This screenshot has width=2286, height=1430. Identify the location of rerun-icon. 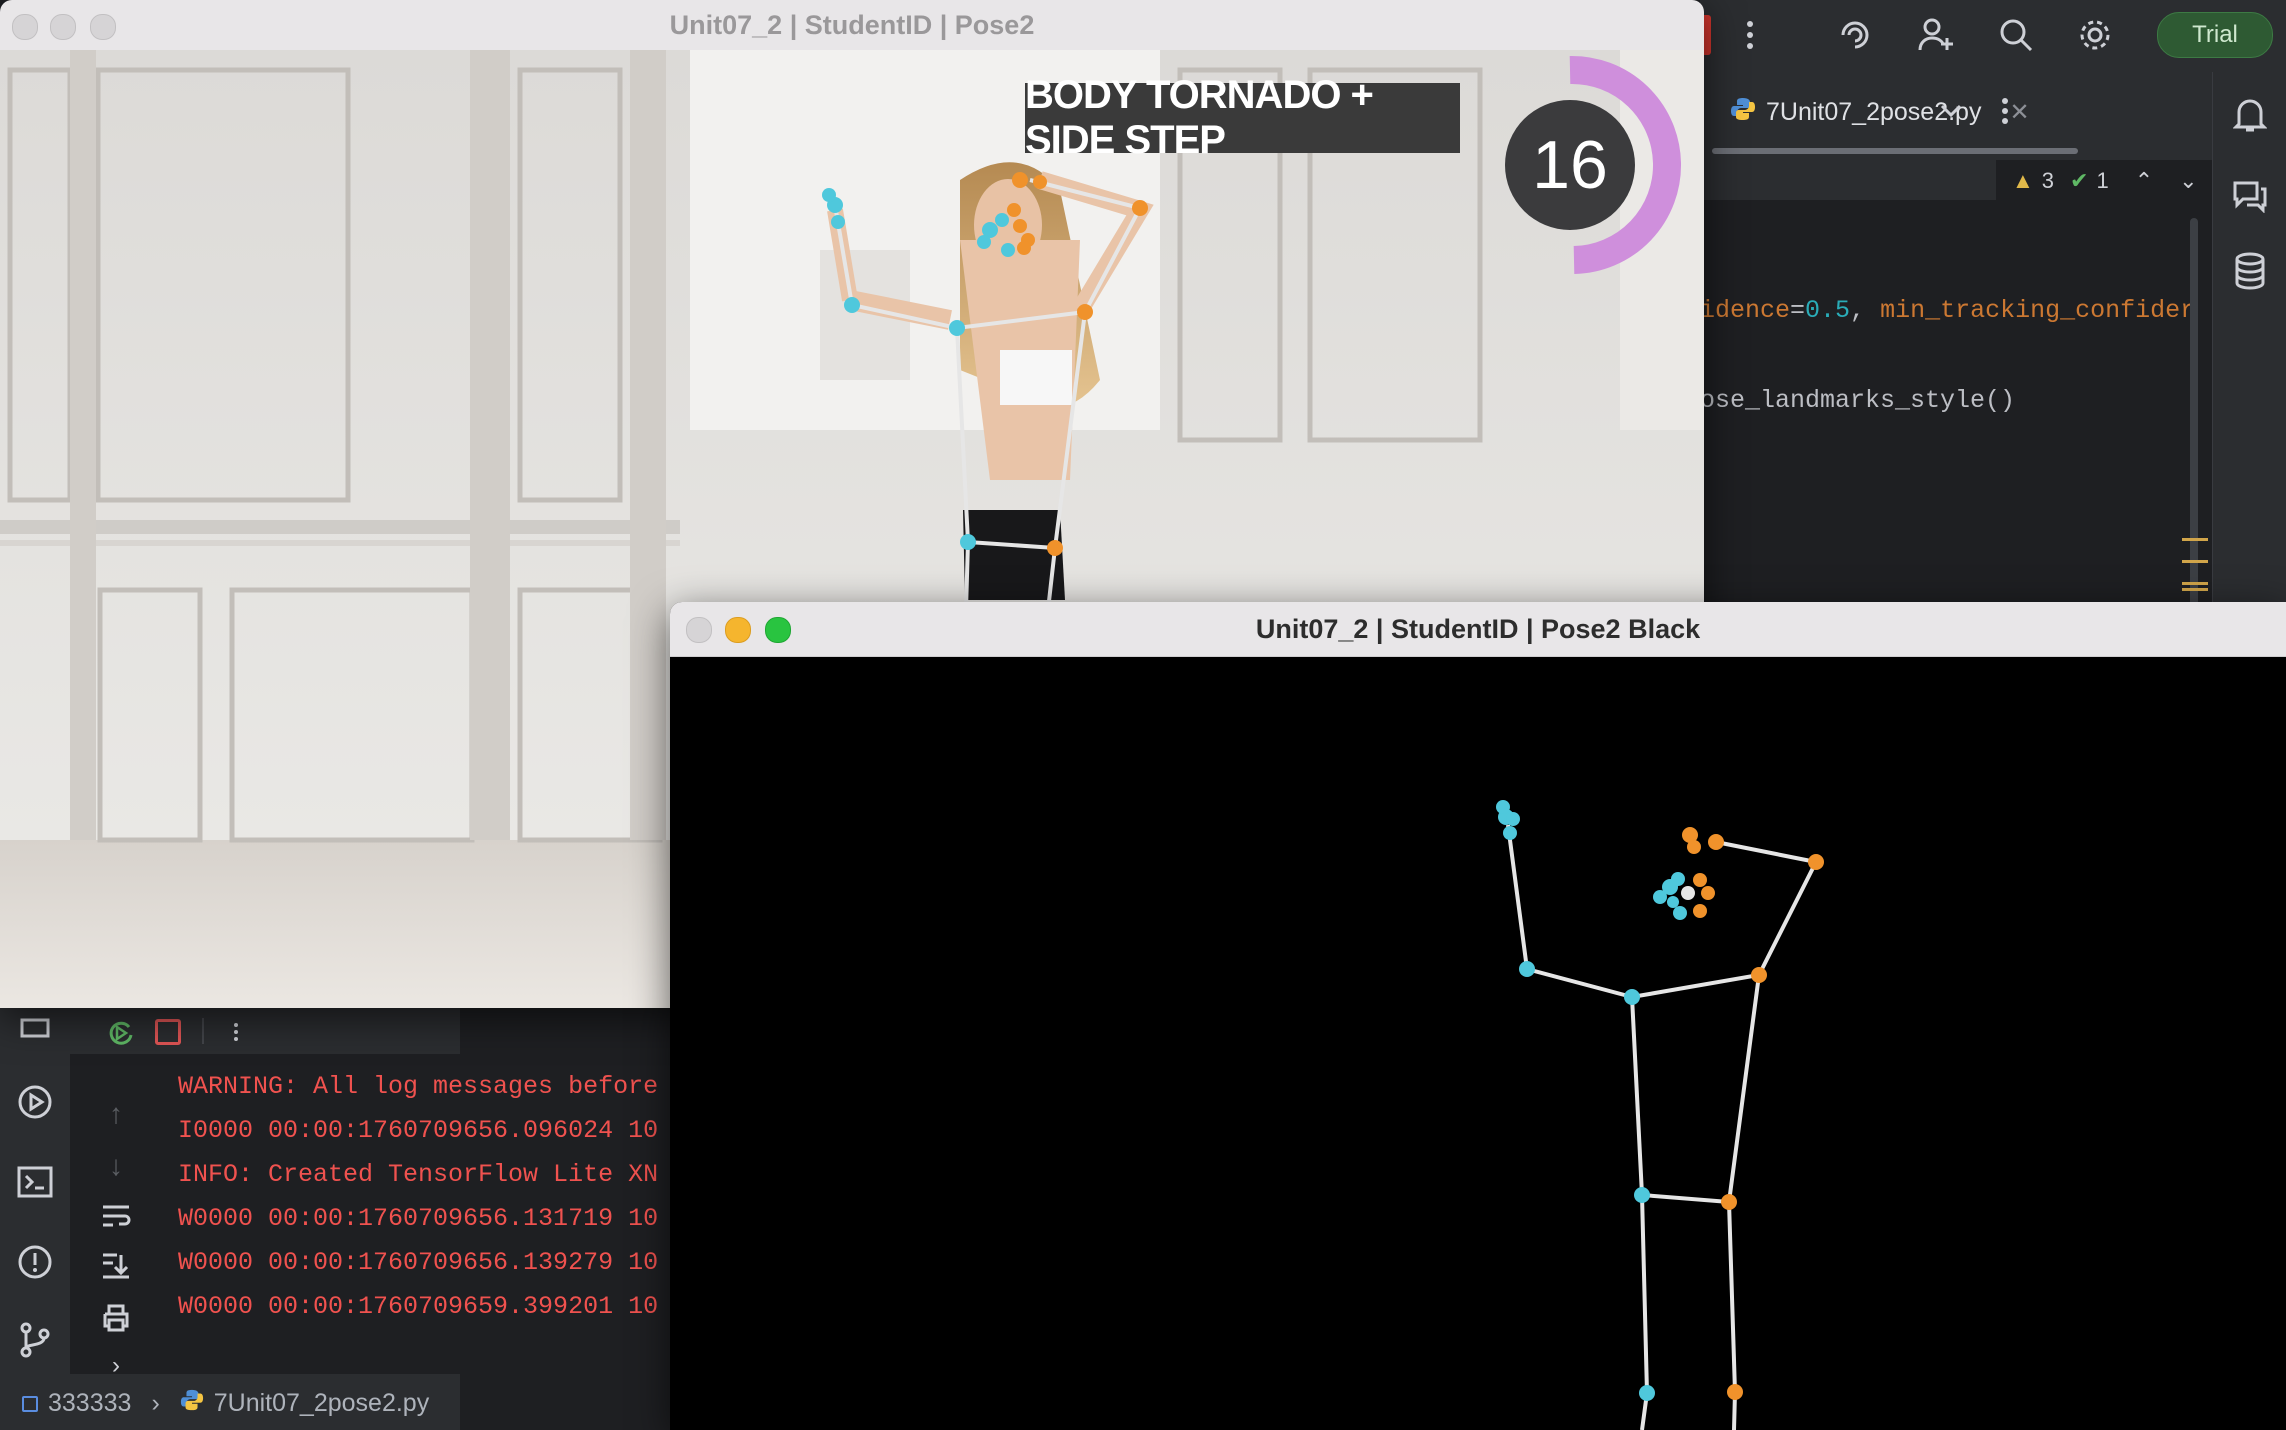
(120, 1032).